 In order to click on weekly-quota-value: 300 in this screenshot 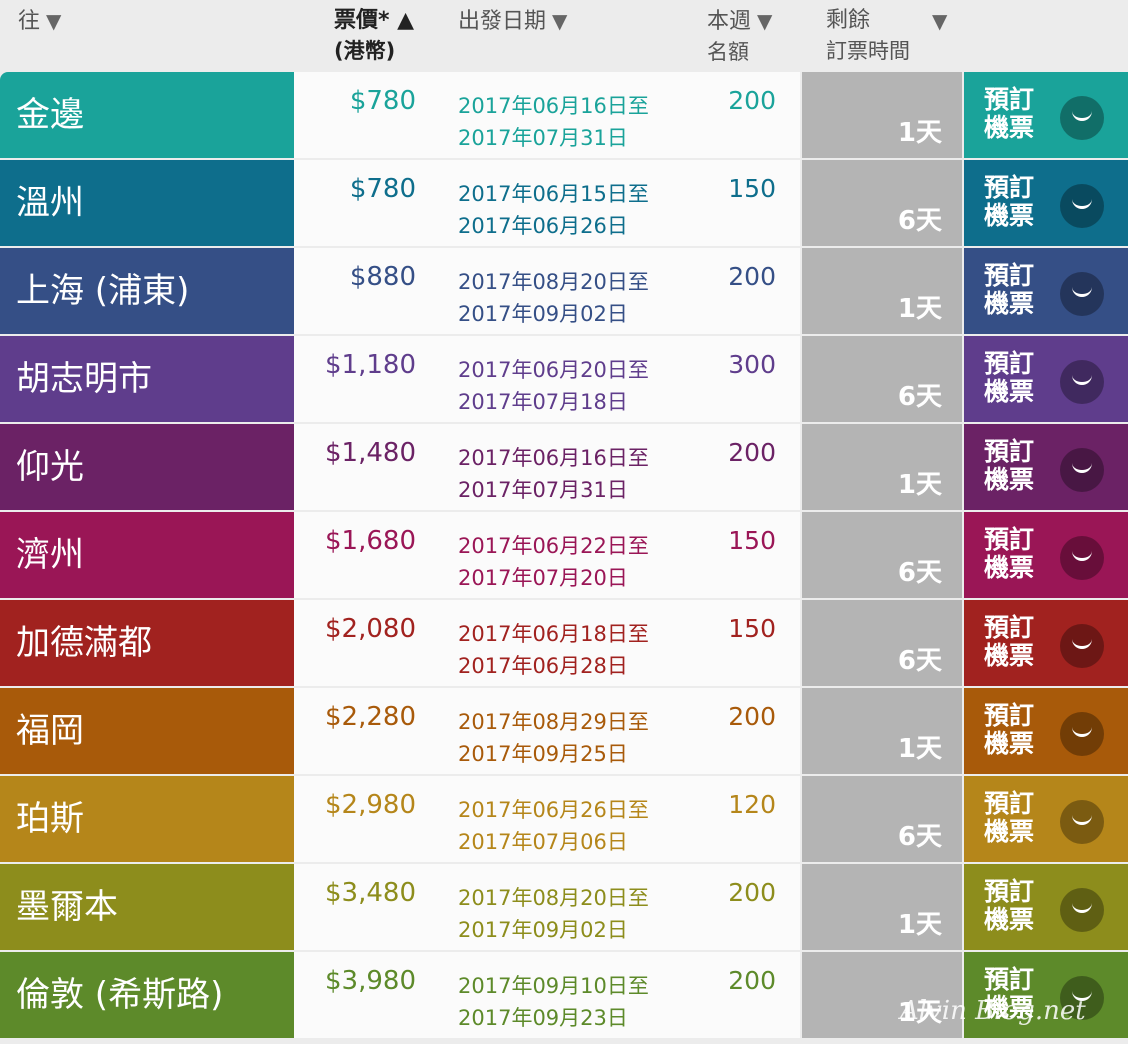, I will do `click(752, 364)`.